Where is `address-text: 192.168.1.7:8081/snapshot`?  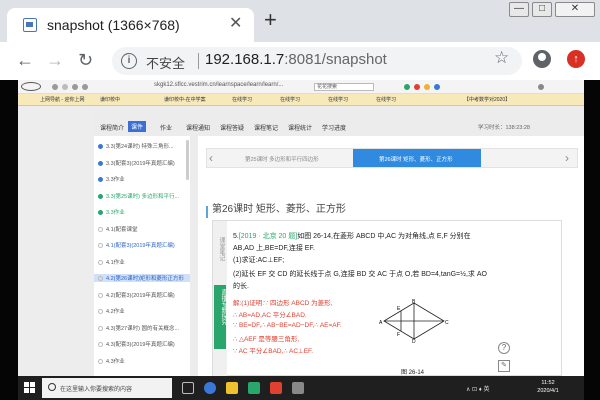 address-text: 192.168.1.7:8081/snapshot is located at coordinates (296, 59).